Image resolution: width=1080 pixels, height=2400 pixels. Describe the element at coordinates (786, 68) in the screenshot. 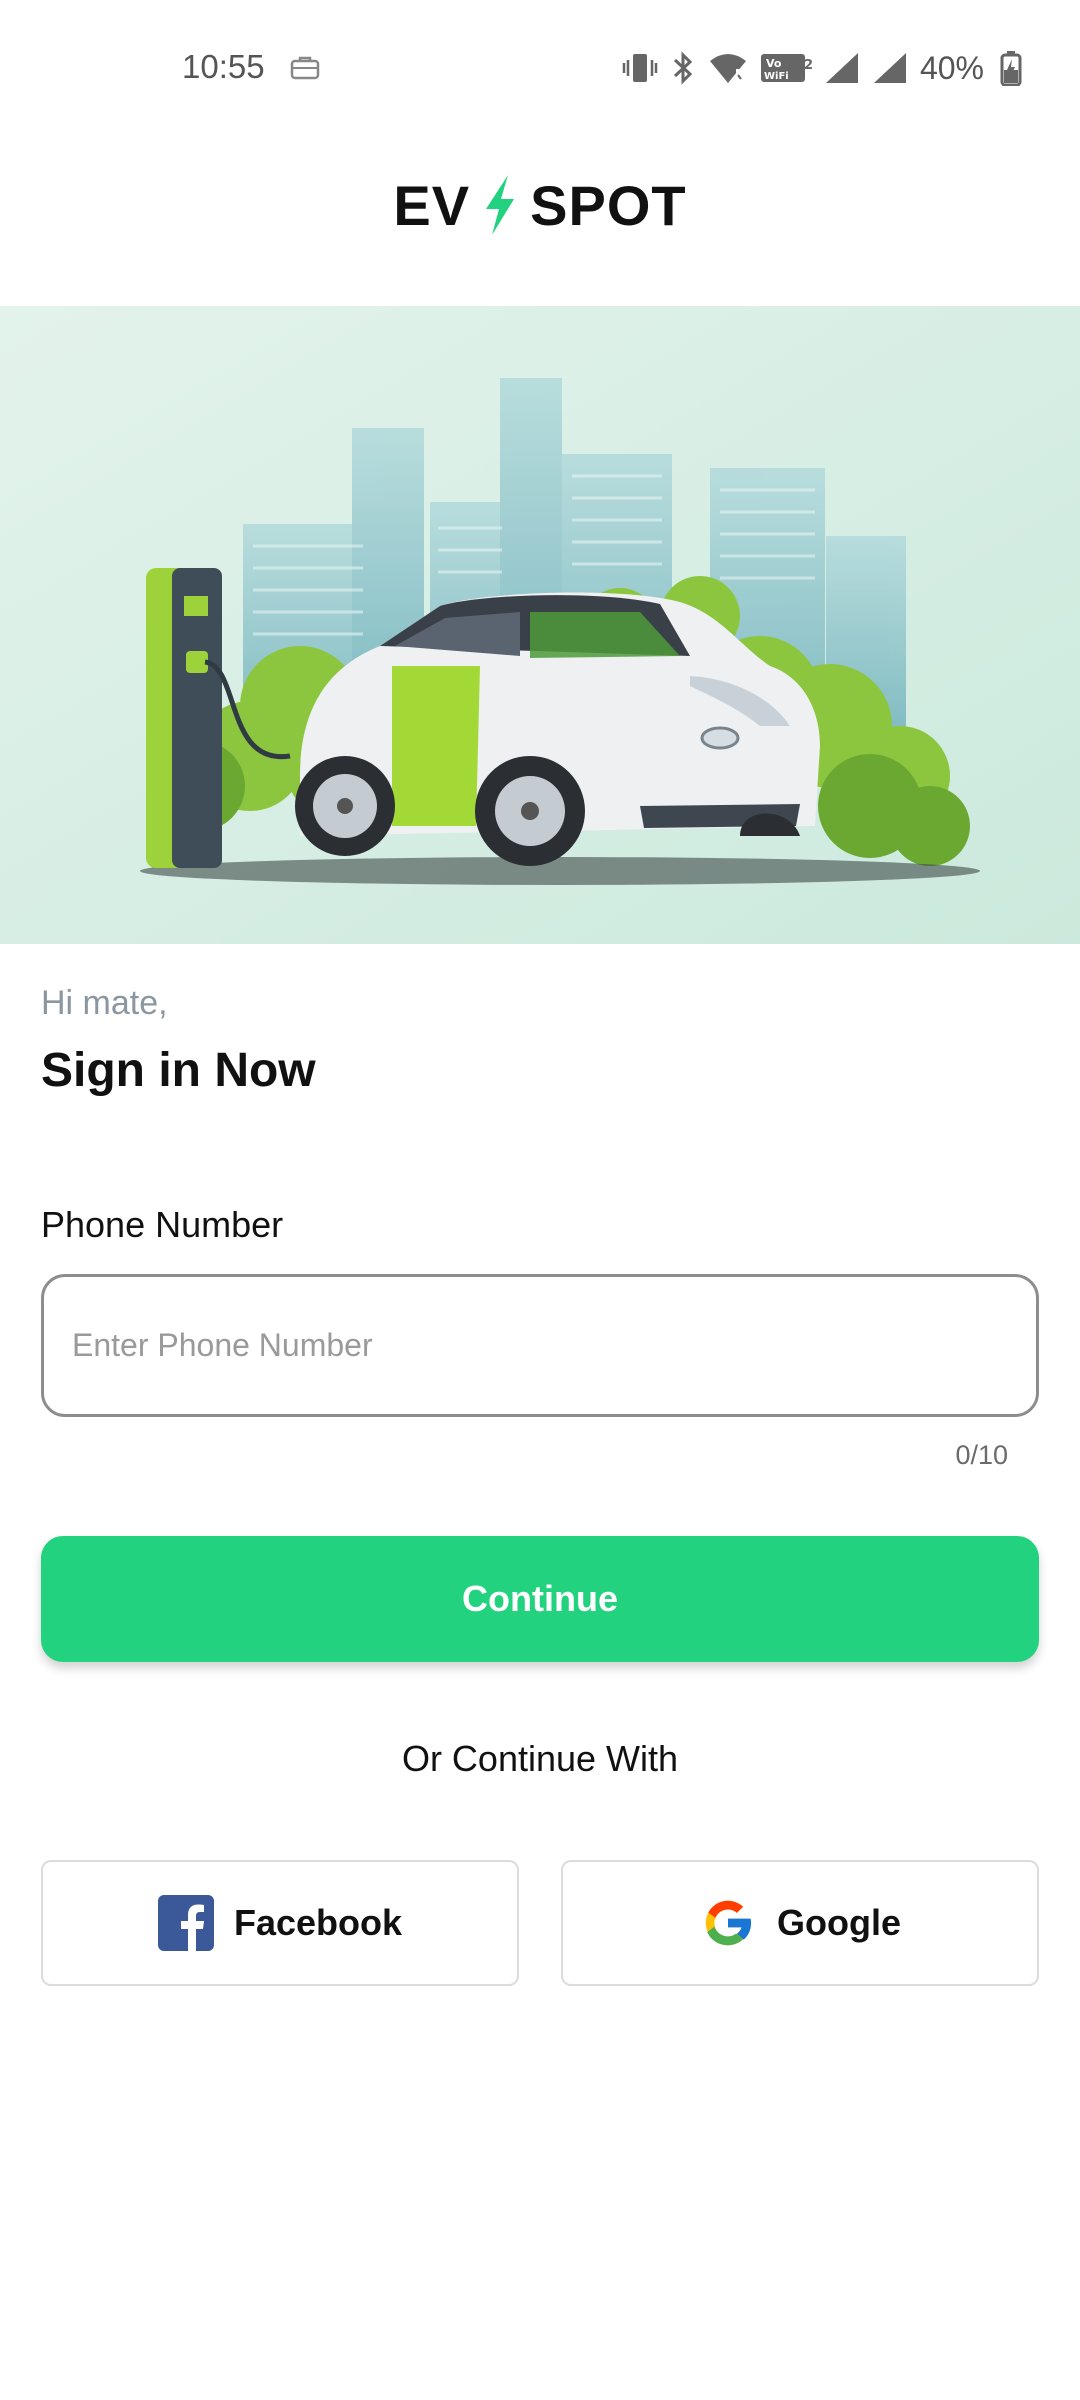

I see `vowifi-icon: VoWiFi 2` at that location.